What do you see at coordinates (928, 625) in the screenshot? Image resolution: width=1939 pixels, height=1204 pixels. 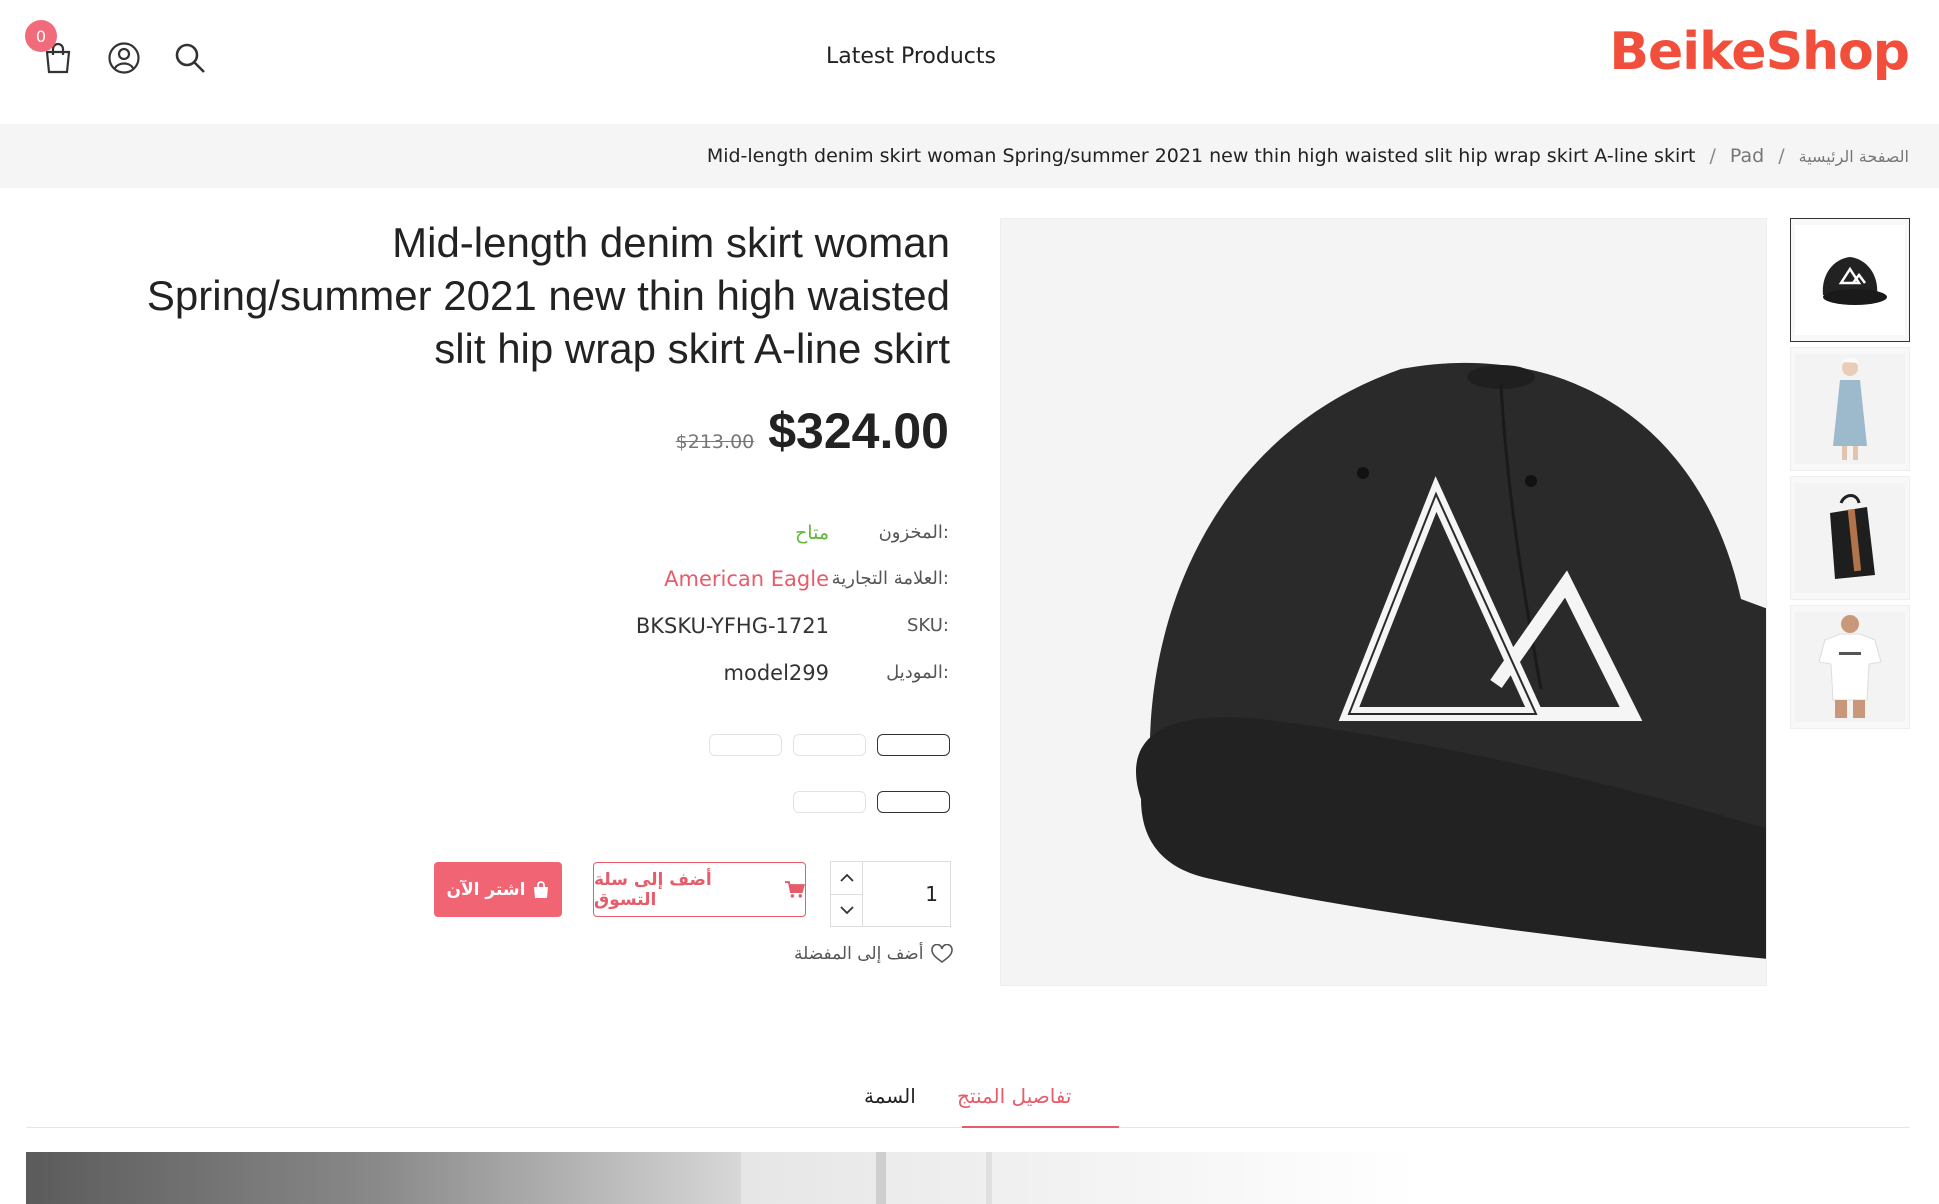 I see `sku-label: SKU:` at bounding box center [928, 625].